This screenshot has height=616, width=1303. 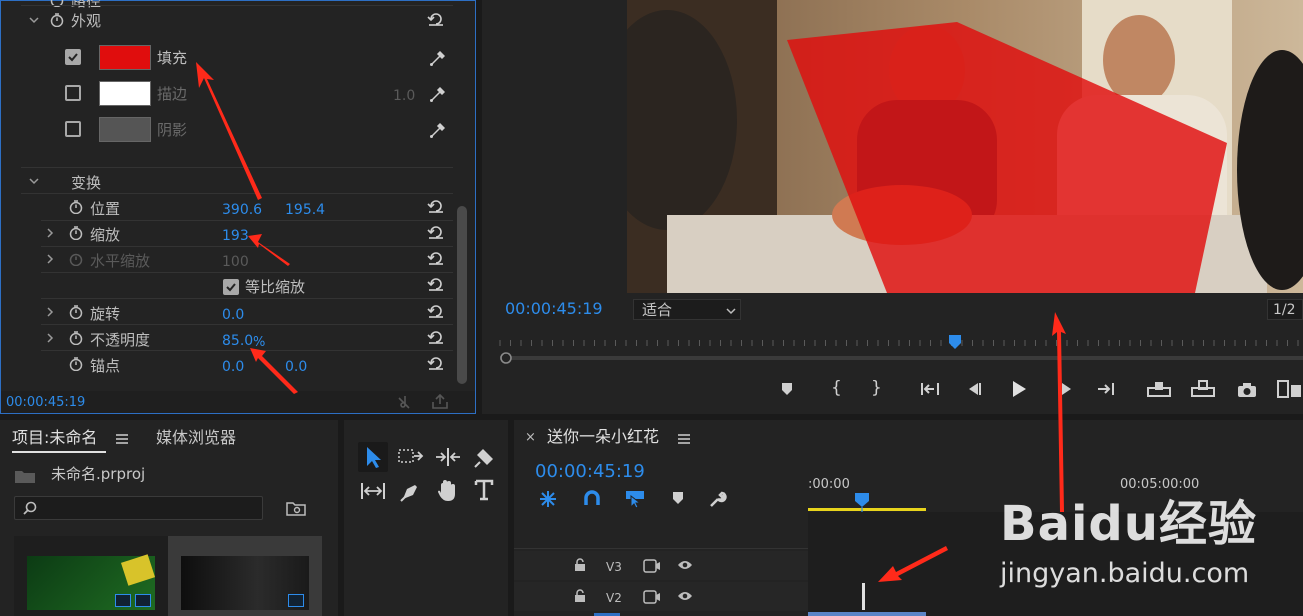 What do you see at coordinates (73, 57) in the screenshot?
I see `fill-checkbox` at bounding box center [73, 57].